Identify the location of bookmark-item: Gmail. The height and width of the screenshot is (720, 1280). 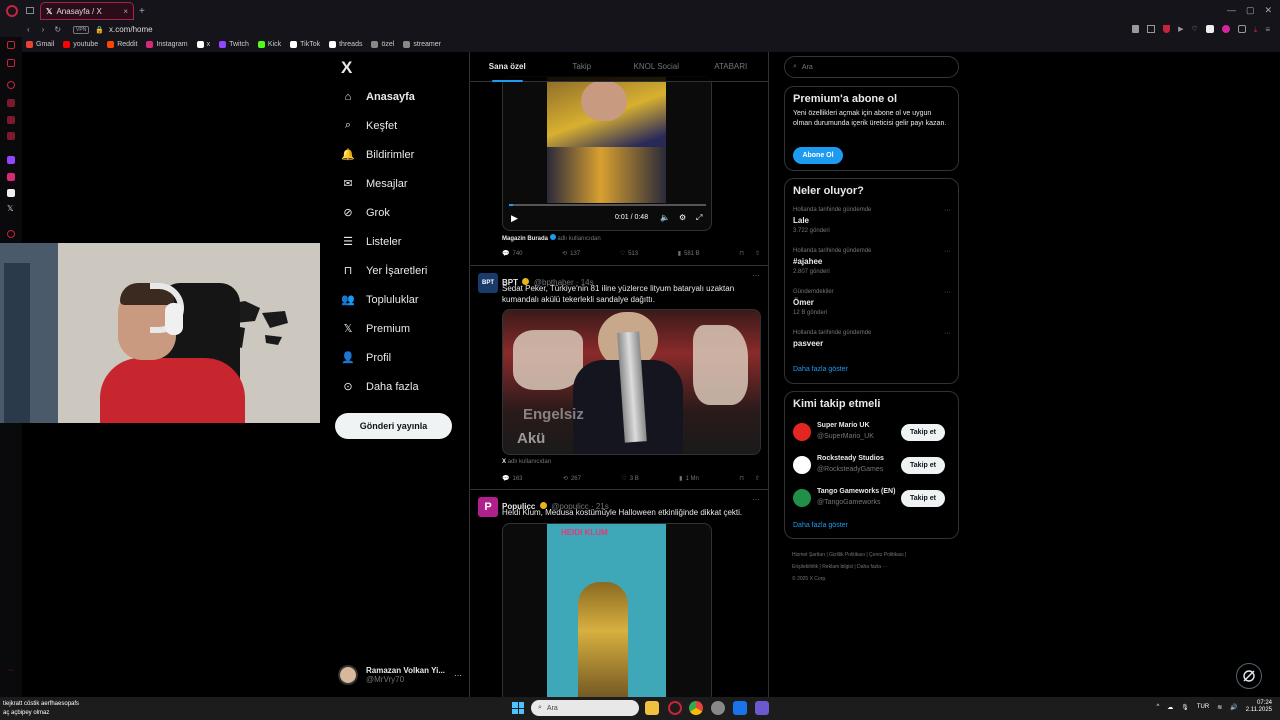
(40, 44).